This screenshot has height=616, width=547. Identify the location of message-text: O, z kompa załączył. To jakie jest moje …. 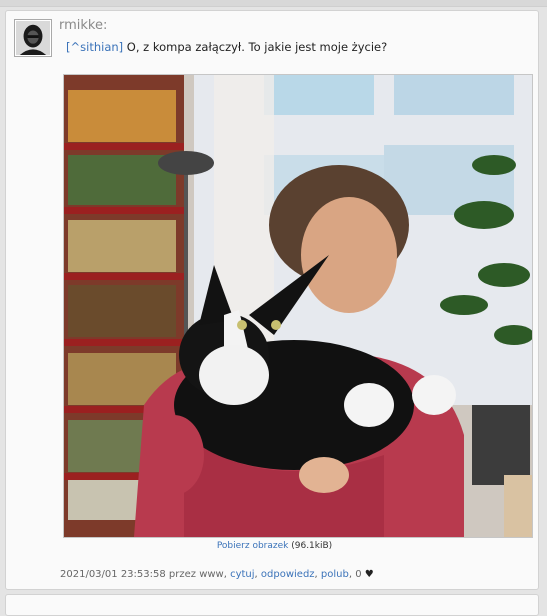
(255, 47).